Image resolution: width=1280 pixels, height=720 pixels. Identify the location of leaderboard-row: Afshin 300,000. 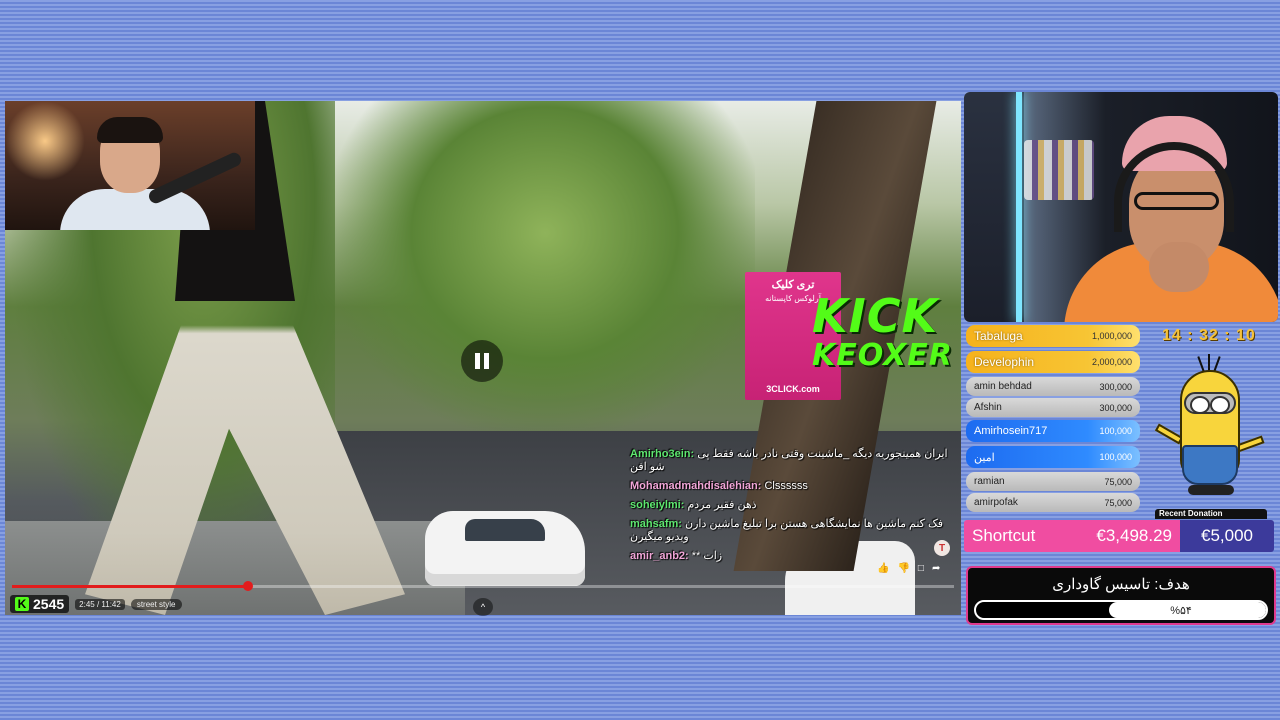
(1053, 407).